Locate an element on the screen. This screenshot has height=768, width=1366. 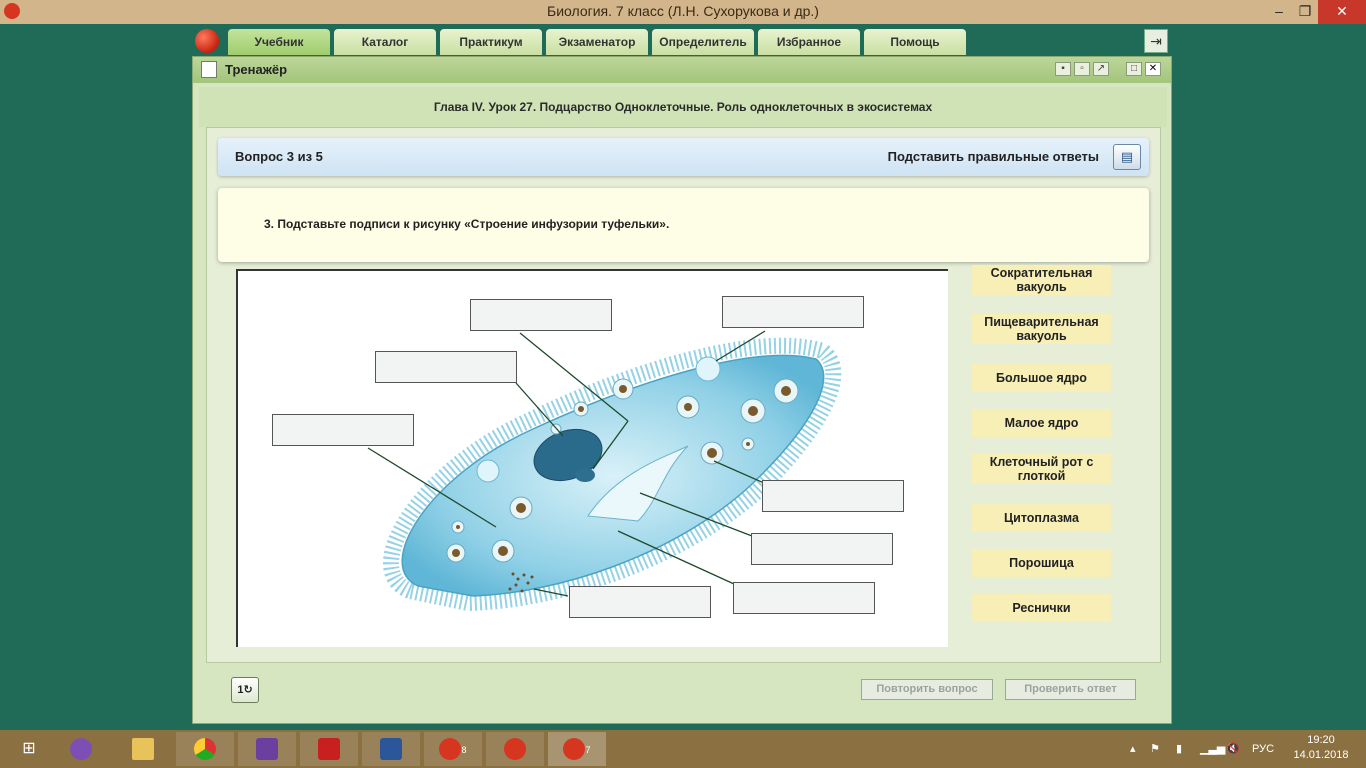
label-cilia: Реснички is located at coordinates (1041, 608).